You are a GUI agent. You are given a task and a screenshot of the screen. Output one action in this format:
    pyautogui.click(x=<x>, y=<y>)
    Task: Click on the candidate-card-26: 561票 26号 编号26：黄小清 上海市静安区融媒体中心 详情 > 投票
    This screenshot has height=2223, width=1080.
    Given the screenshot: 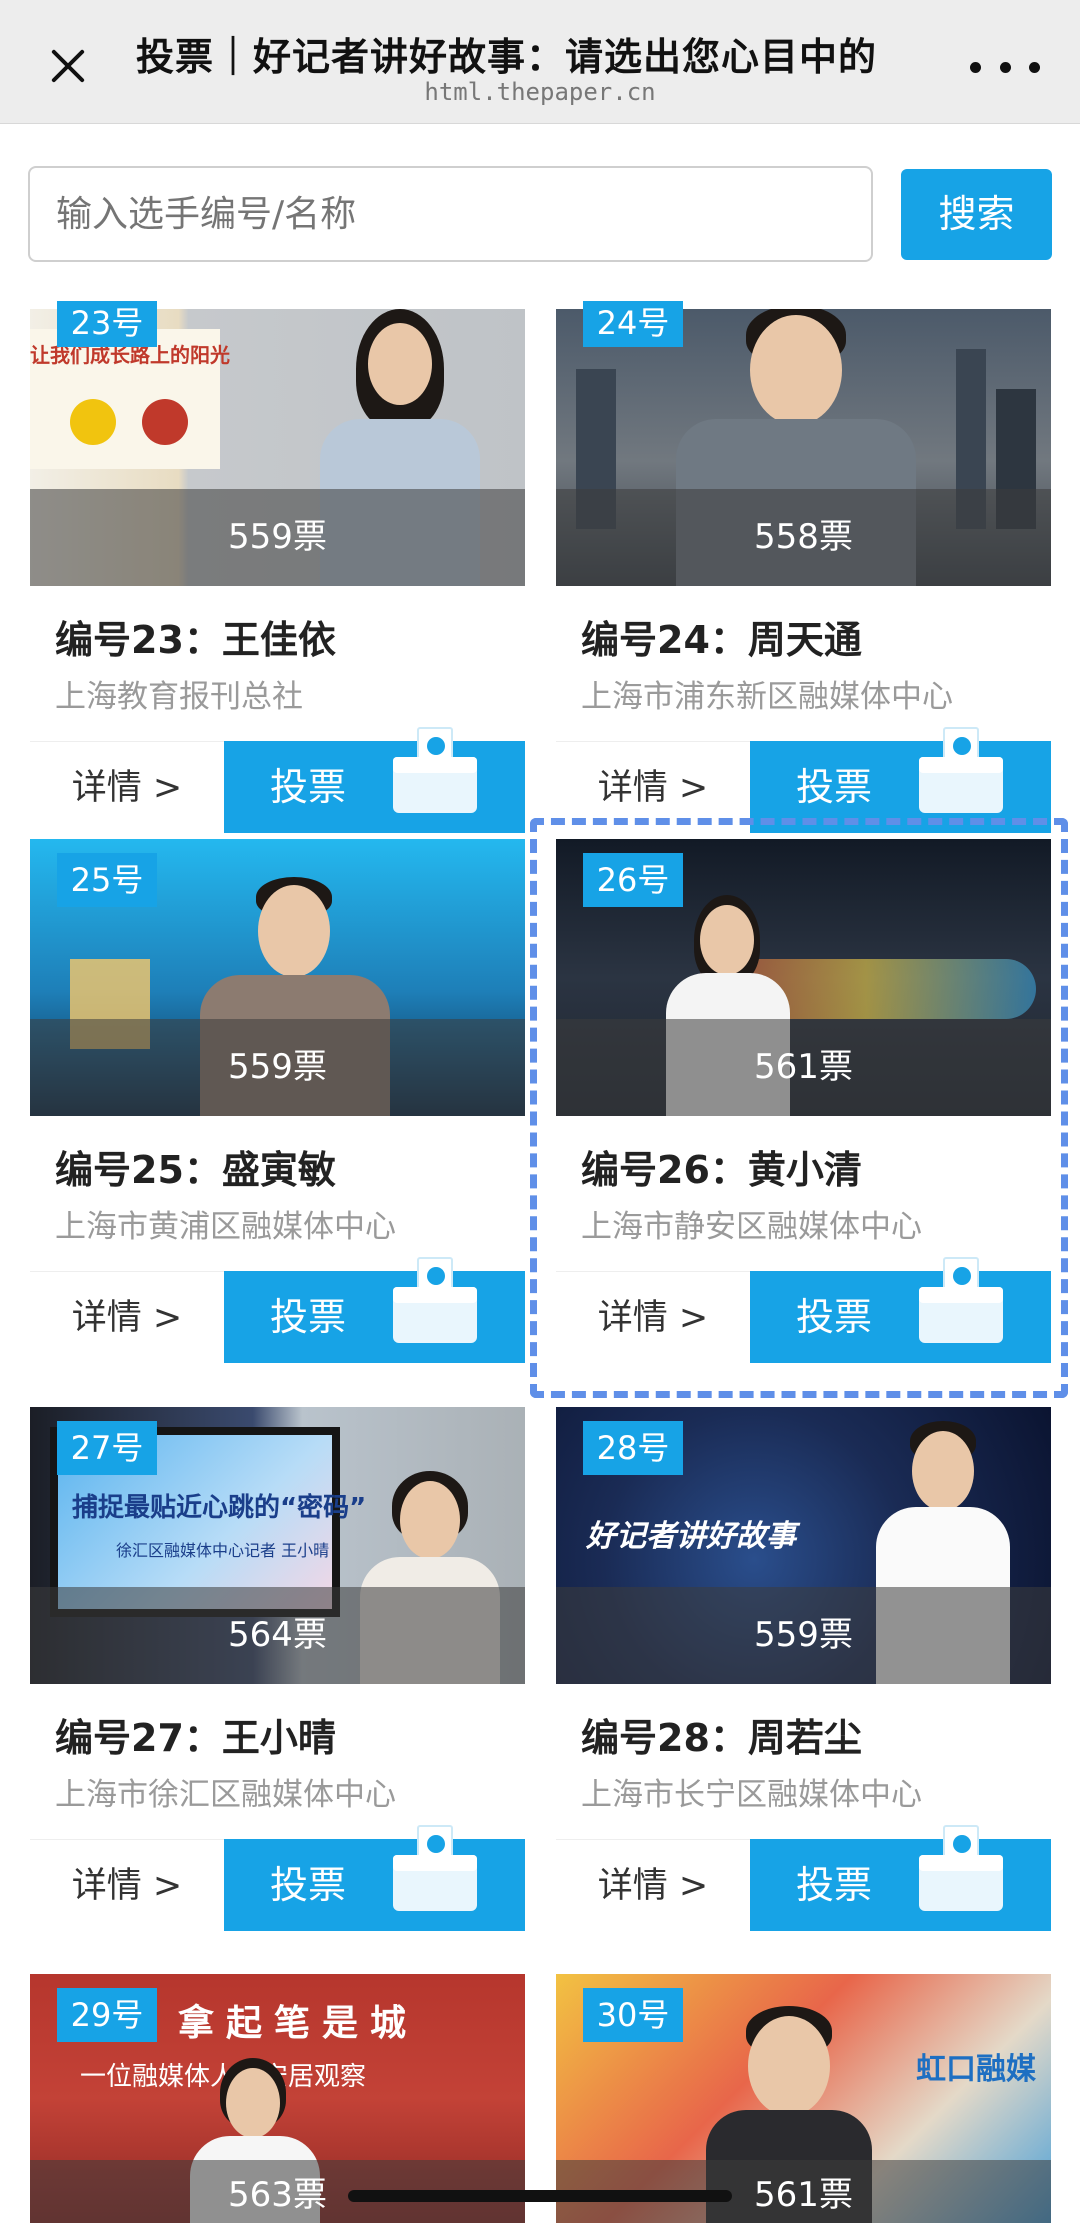 What is the action you would take?
    pyautogui.click(x=803, y=1101)
    